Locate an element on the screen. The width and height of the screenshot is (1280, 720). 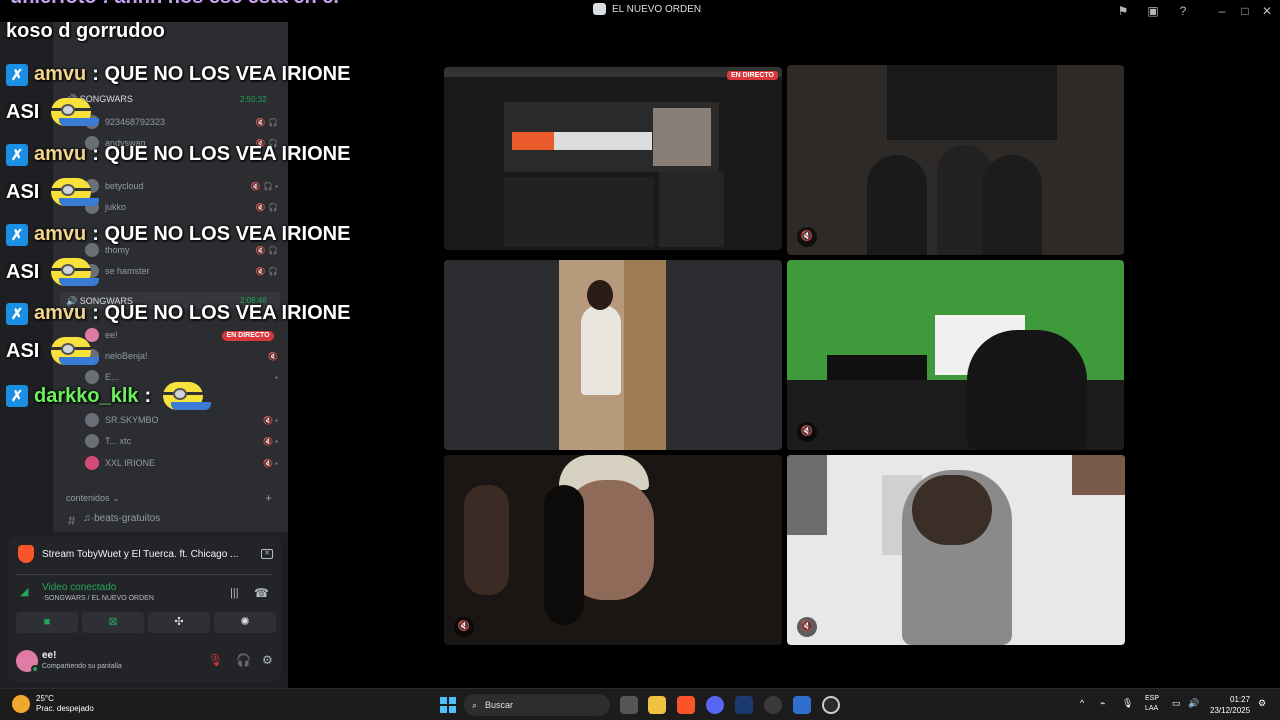
close-icon: ✕ is located at coordinates (1267, 11).